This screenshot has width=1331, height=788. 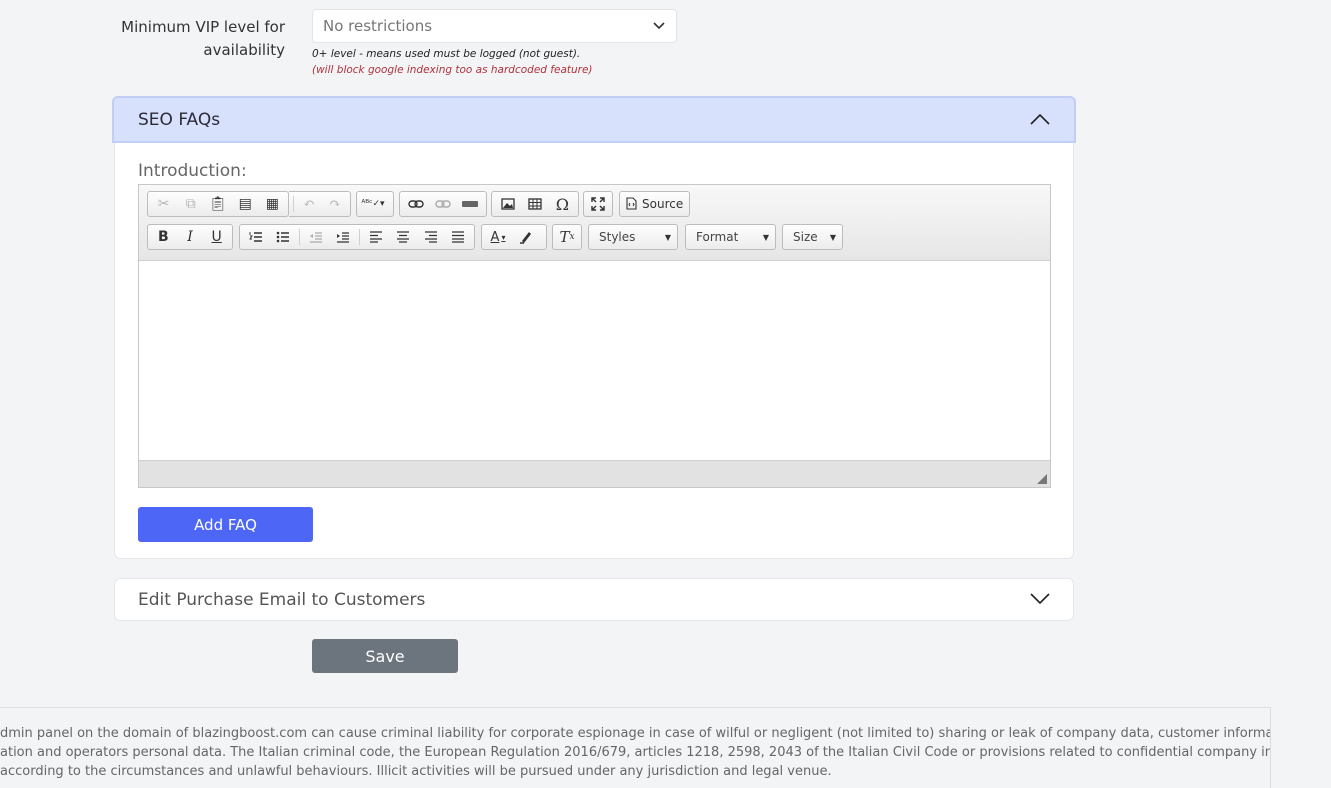 I want to click on bulleted-list-icon, so click(x=284, y=237).